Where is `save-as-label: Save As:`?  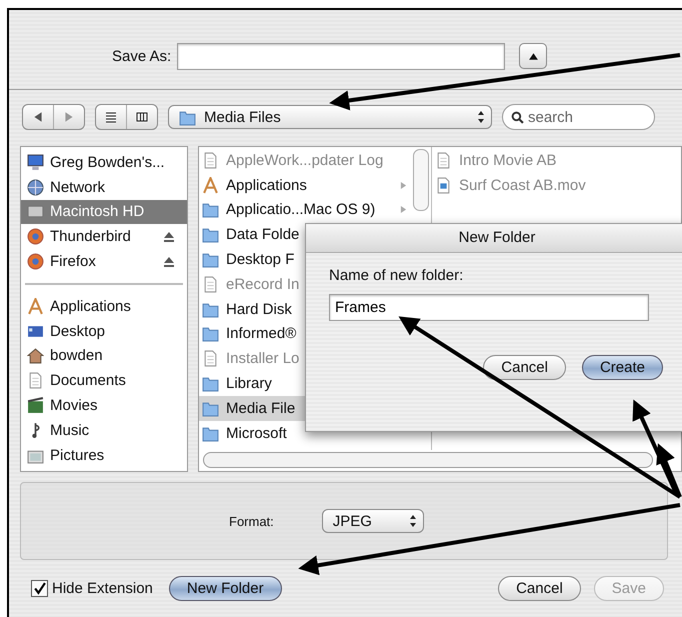 save-as-label: Save As: is located at coordinates (142, 56).